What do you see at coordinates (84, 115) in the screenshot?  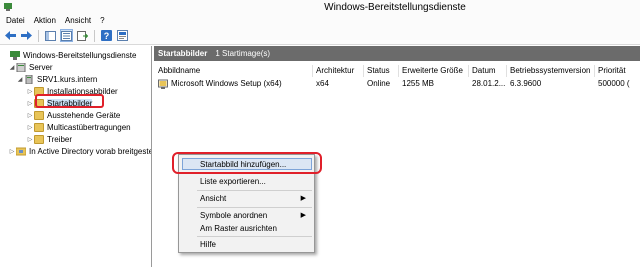 I see `tree-item-label: Ausstehende Geräte` at bounding box center [84, 115].